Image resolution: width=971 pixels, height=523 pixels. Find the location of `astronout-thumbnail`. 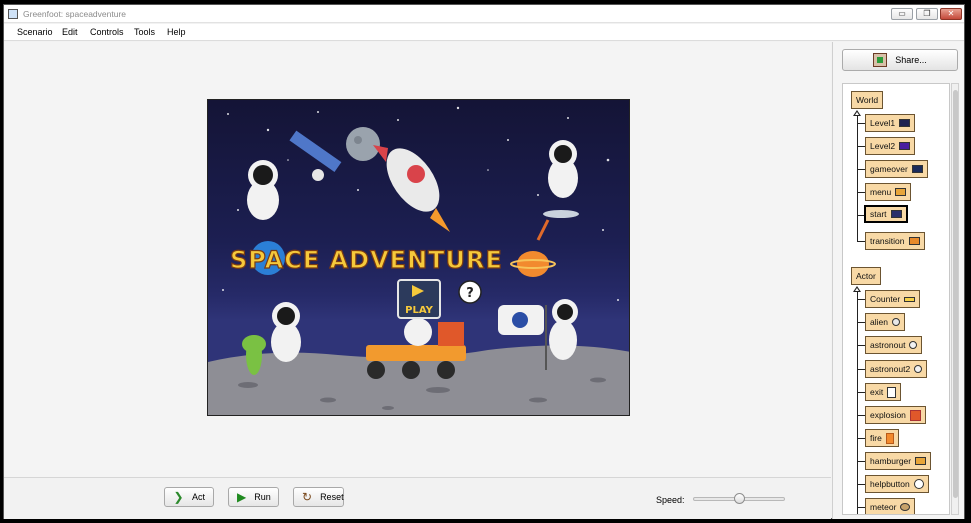

astronout-thumbnail is located at coordinates (913, 345).